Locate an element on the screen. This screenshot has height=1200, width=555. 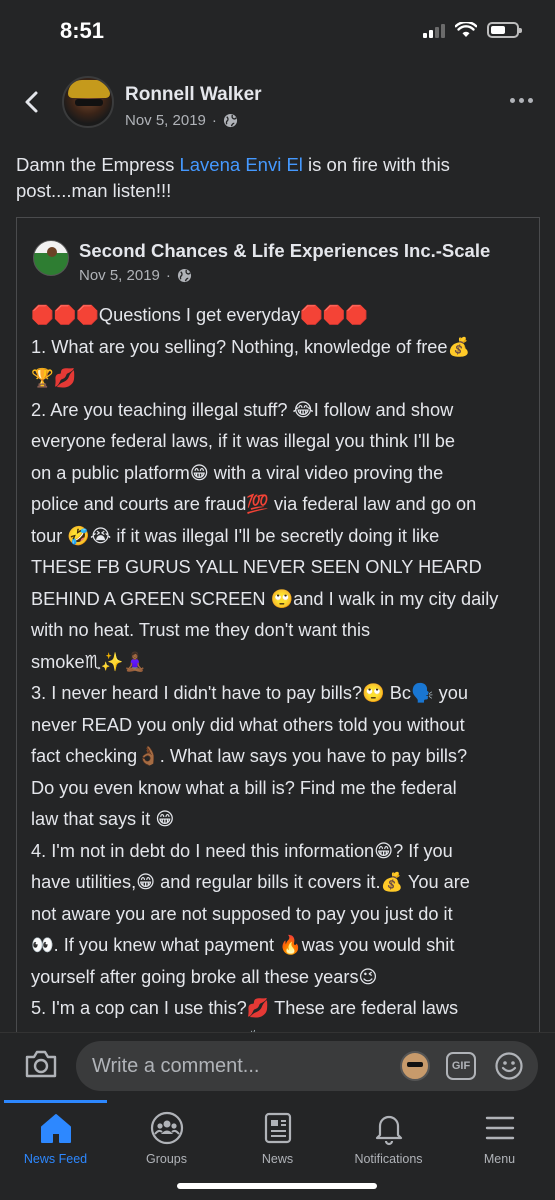
battery-icon is located at coordinates (504, 30).